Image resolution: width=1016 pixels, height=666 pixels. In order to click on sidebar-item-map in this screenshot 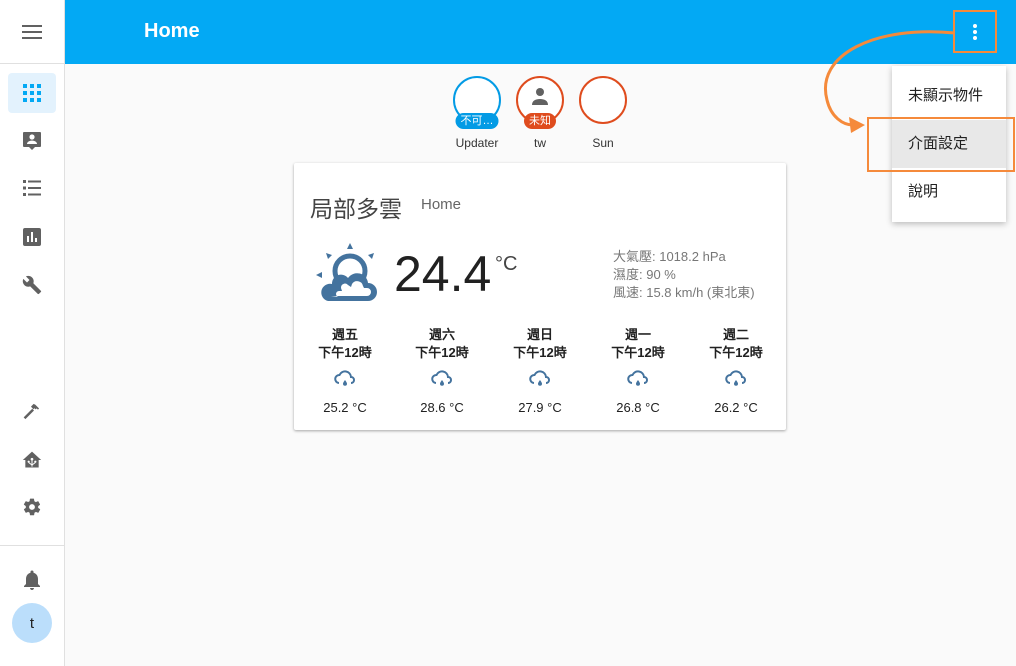, I will do `click(32, 141)`.